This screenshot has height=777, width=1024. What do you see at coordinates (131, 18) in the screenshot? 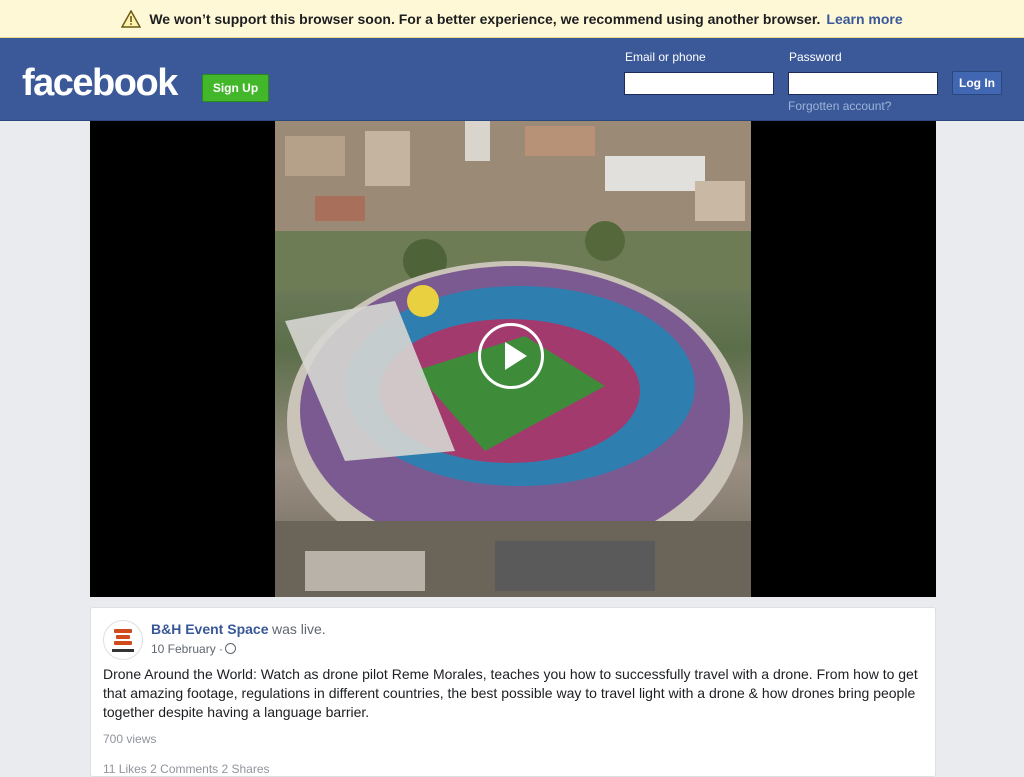
I see `warning-icon` at bounding box center [131, 18].